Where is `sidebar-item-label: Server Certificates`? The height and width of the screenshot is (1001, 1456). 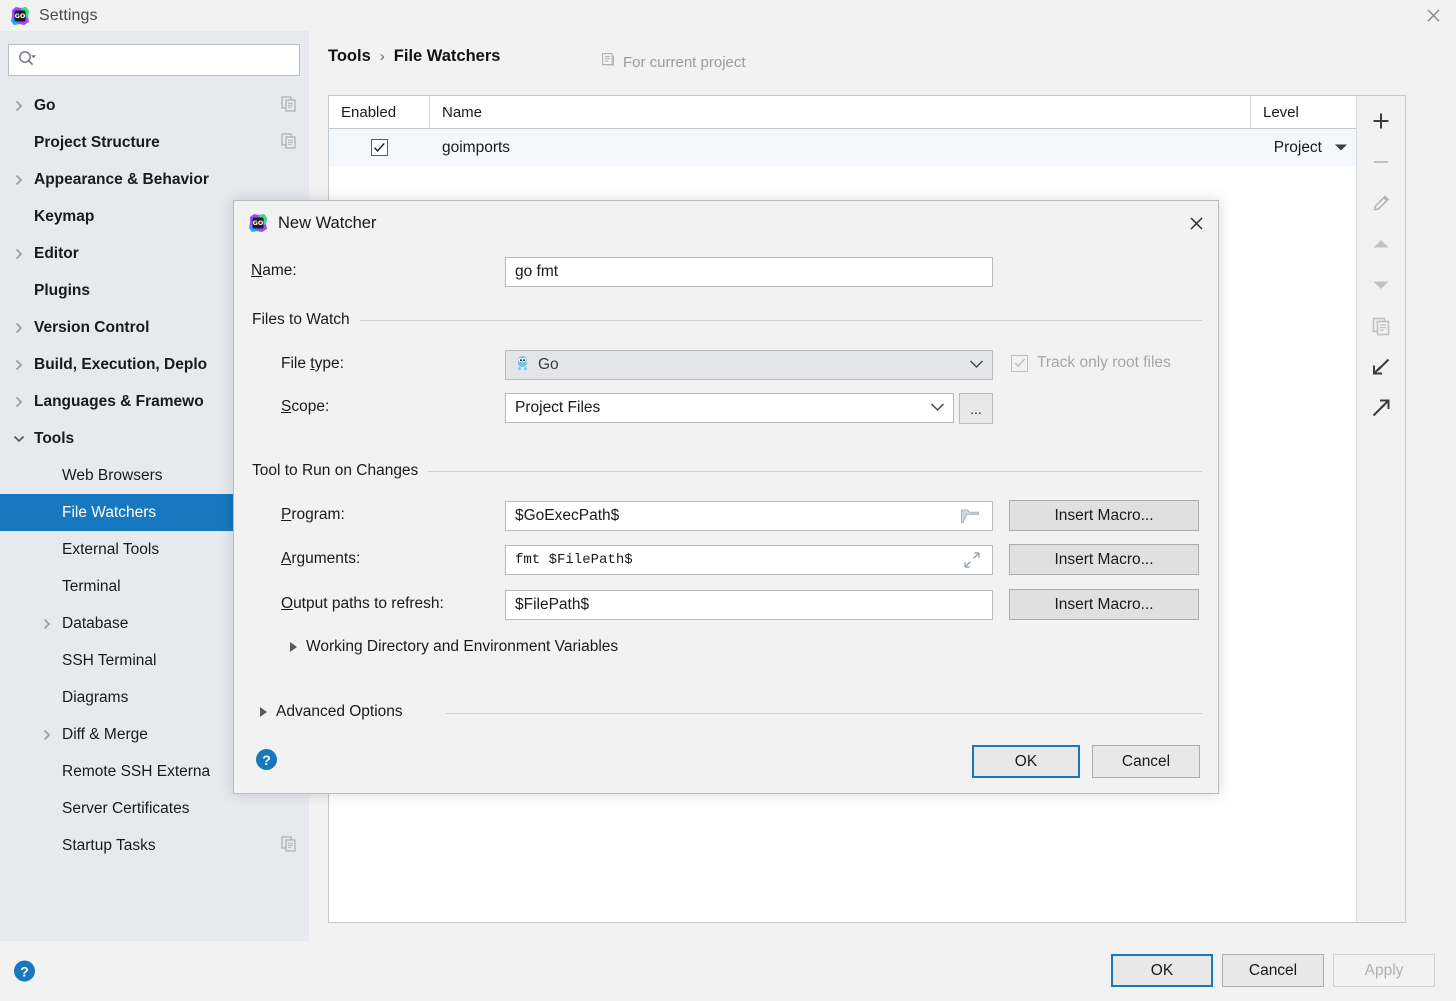 sidebar-item-label: Server Certificates is located at coordinates (126, 808).